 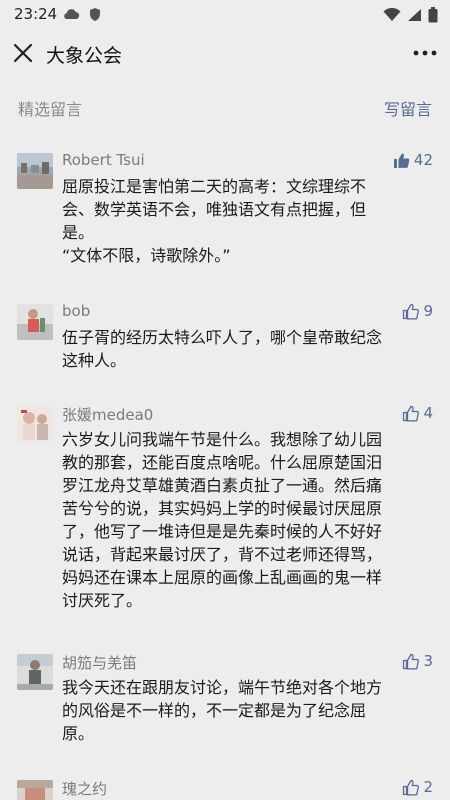 I want to click on comment-line: 罗江龙舟艾草雄黄酒白素贞扯了一通。然后痛, so click(x=222, y=485).